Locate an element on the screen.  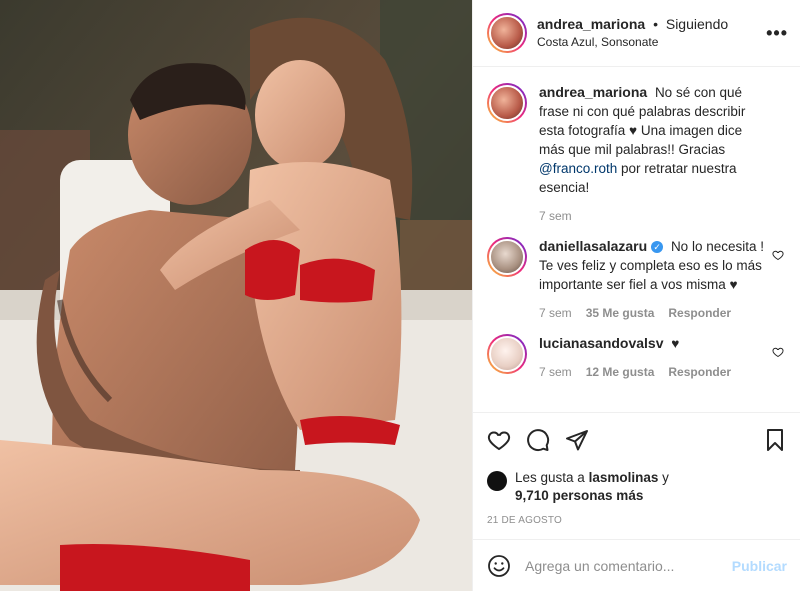
caption-avatar is located at coordinates (507, 103).